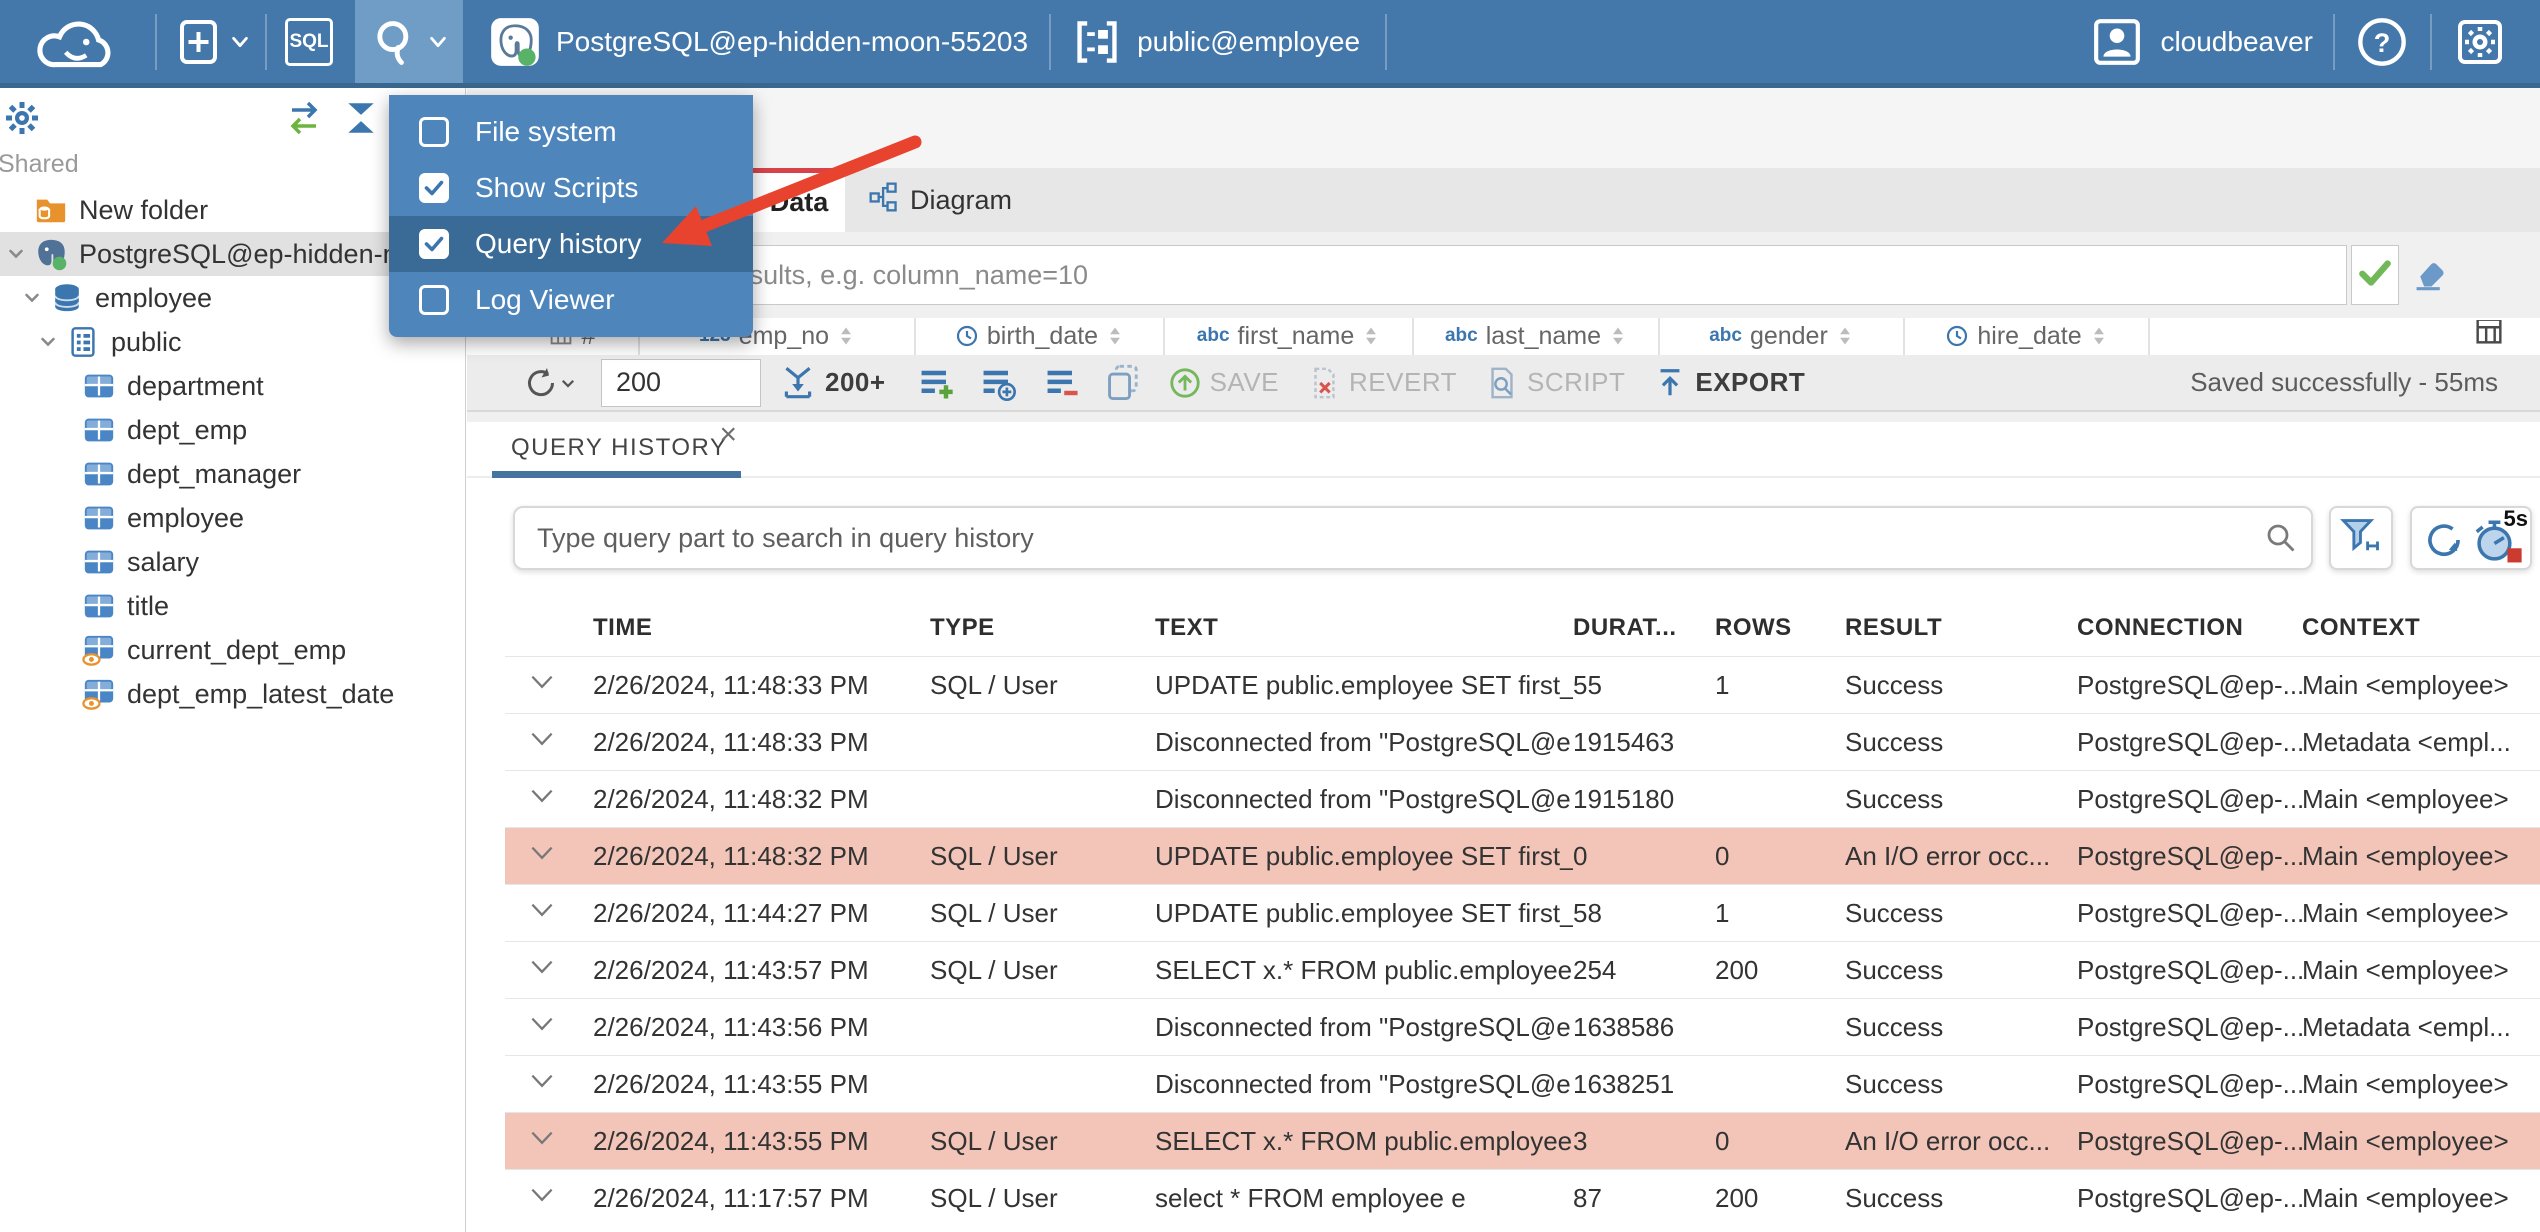 This screenshot has width=2540, height=1232. Describe the element at coordinates (361, 120) in the screenshot. I see `collapse-all-icon` at that location.